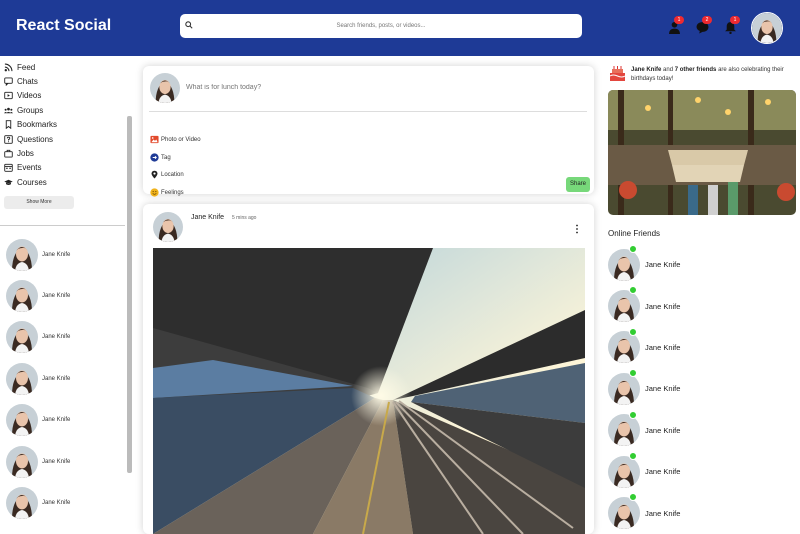  Describe the element at coordinates (167, 192) in the screenshot. I see `share-option-feelings: Feelings` at that location.